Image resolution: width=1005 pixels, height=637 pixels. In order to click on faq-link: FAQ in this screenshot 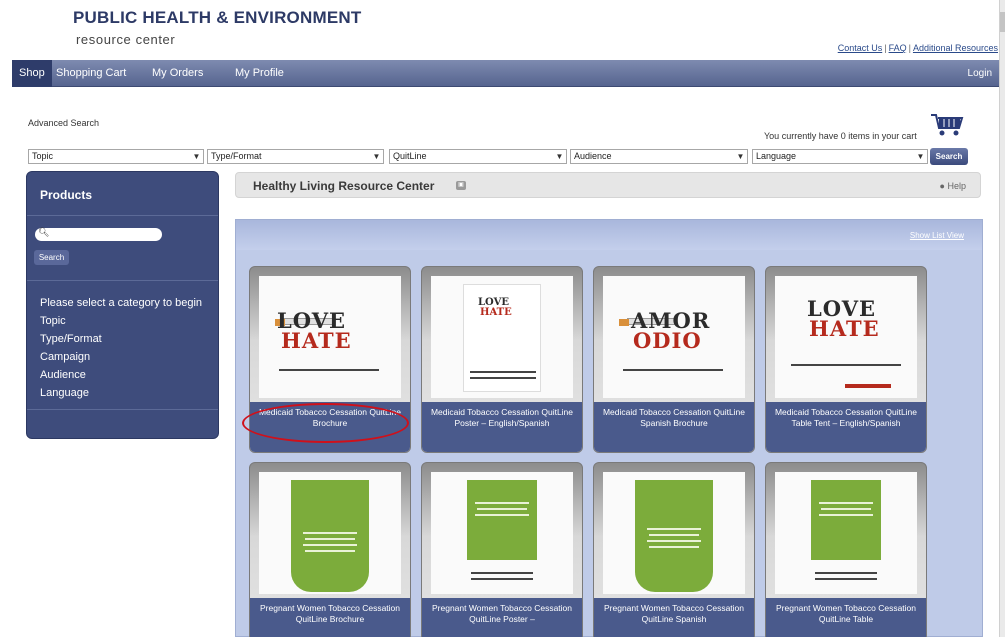, I will do `click(898, 48)`.